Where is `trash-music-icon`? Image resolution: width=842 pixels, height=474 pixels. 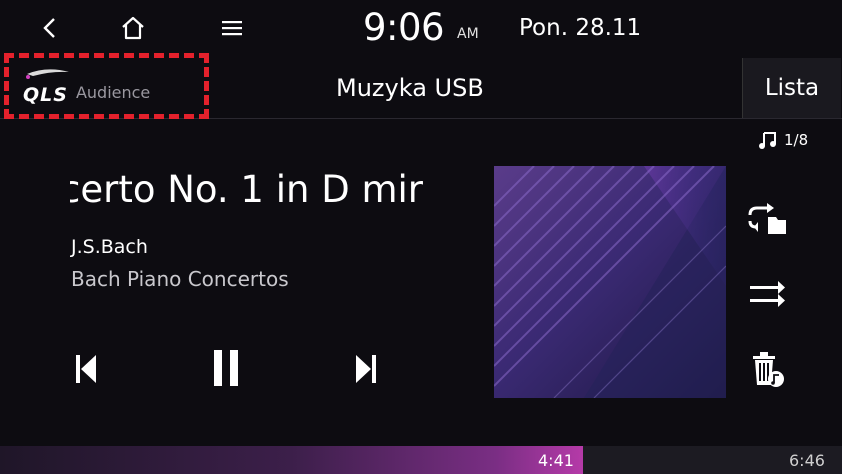 trash-music-icon is located at coordinates (768, 369).